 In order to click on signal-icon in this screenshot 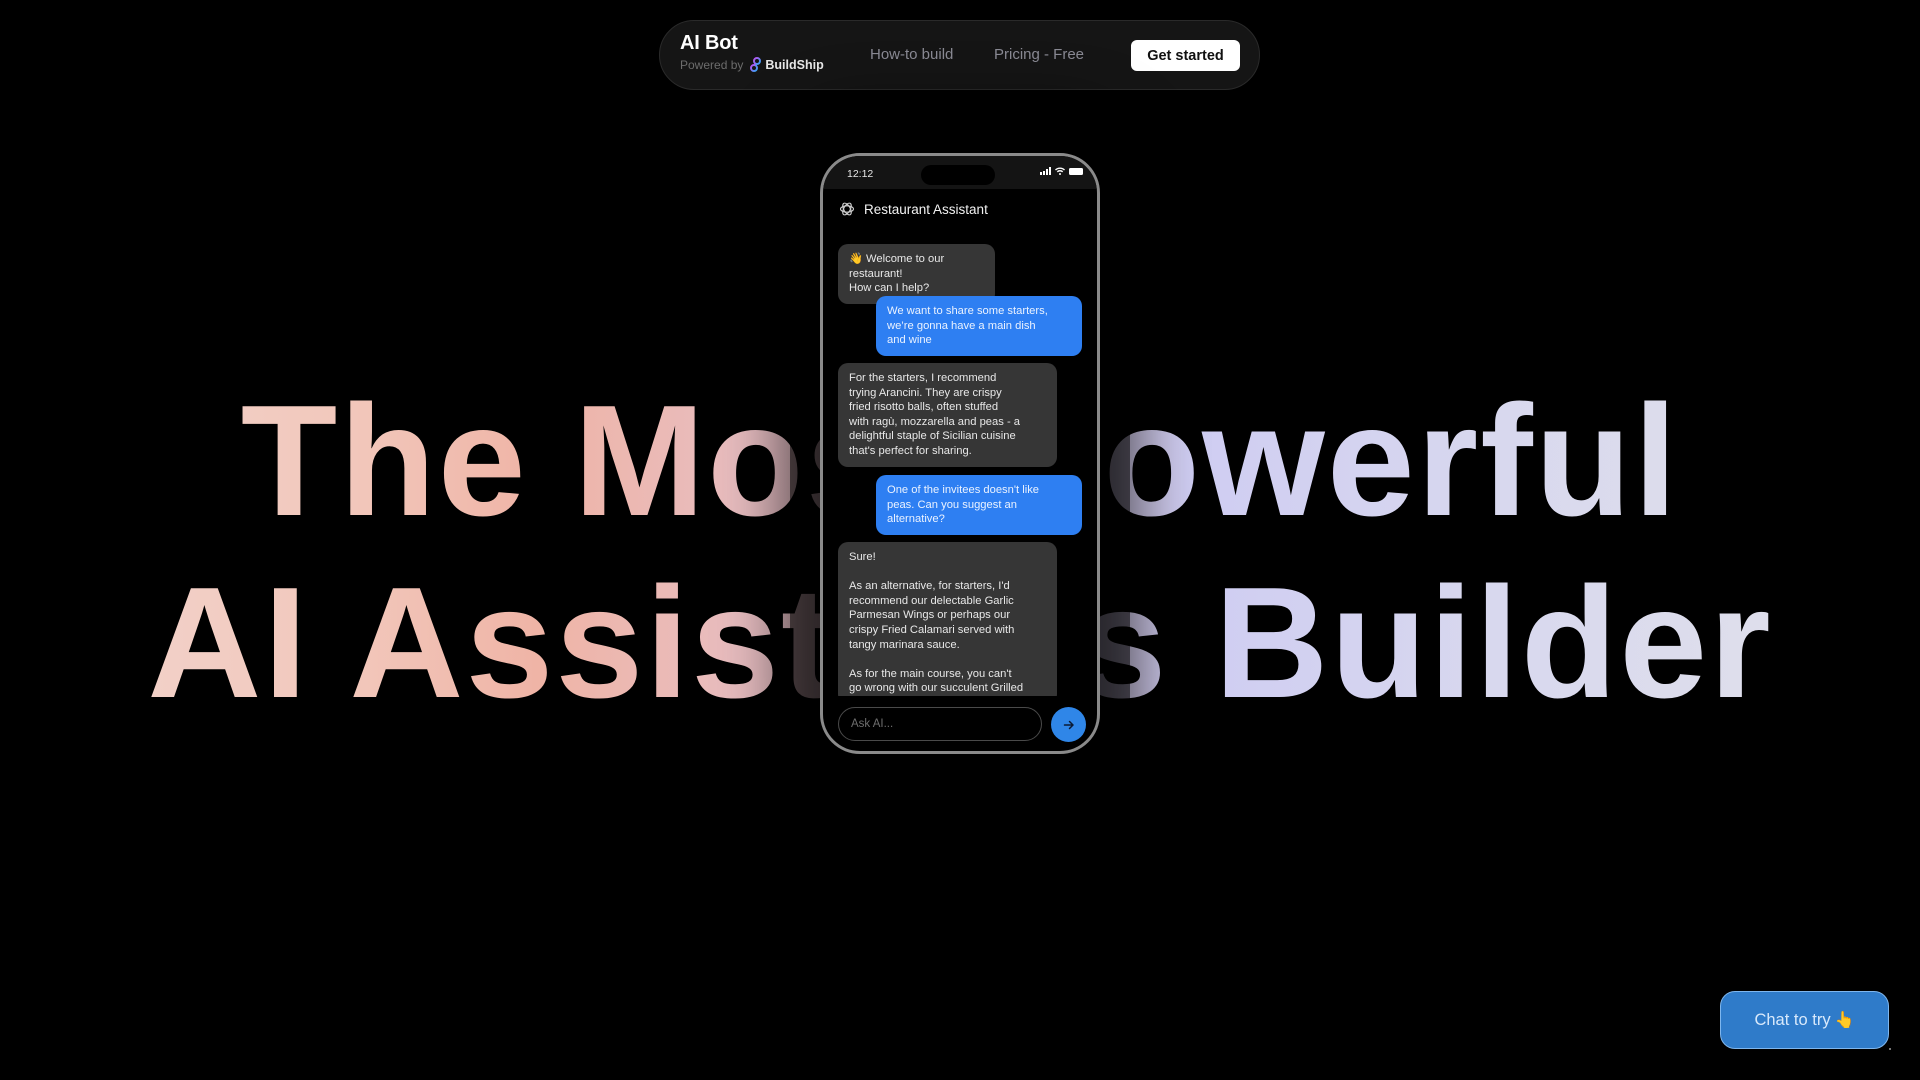, I will do `click(1045, 171)`.